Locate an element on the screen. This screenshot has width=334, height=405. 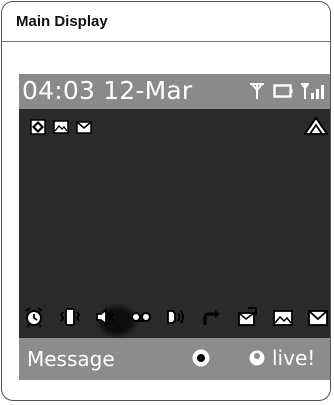
softkey-left-message: Message is located at coordinates (71, 359).